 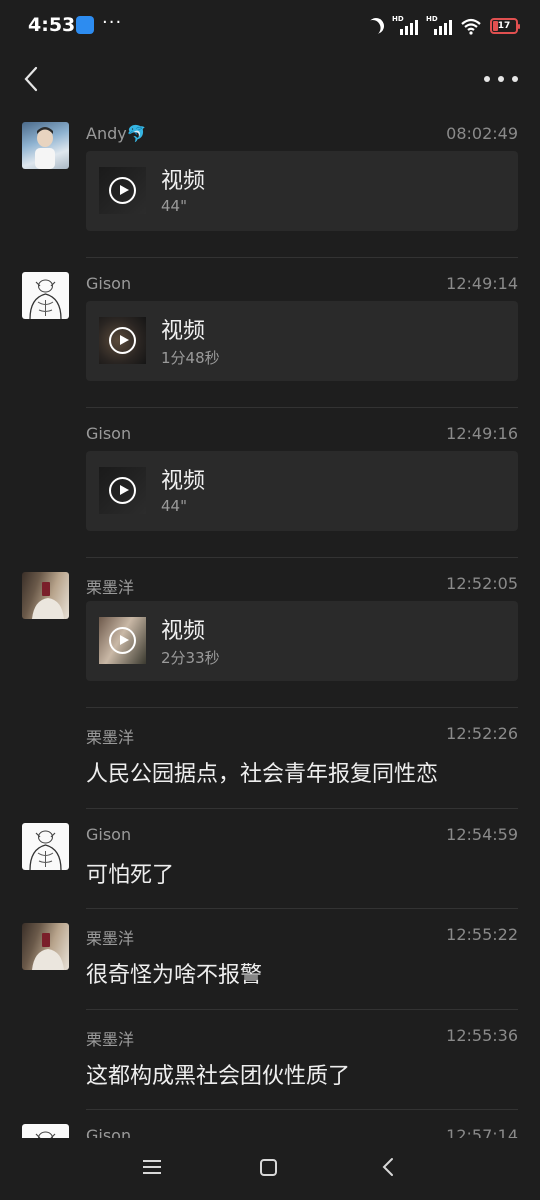 What do you see at coordinates (482, 1035) in the screenshot?
I see `message-time: 12:55:36` at bounding box center [482, 1035].